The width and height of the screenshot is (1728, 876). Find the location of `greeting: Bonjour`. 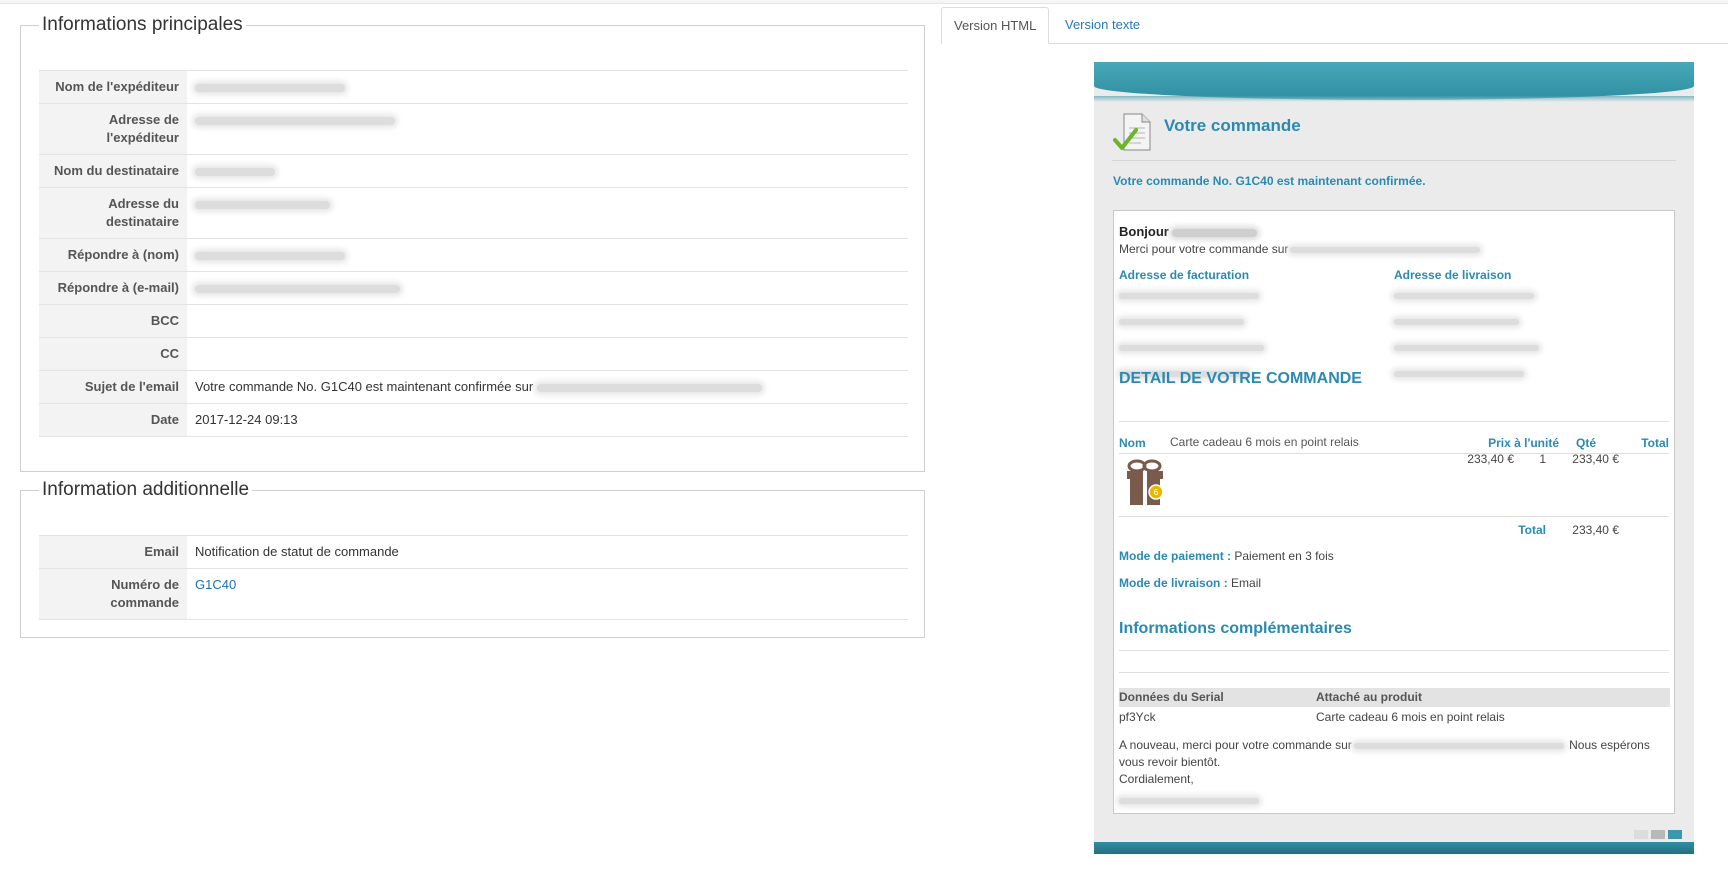

greeting: Bonjour is located at coordinates (1188, 231).